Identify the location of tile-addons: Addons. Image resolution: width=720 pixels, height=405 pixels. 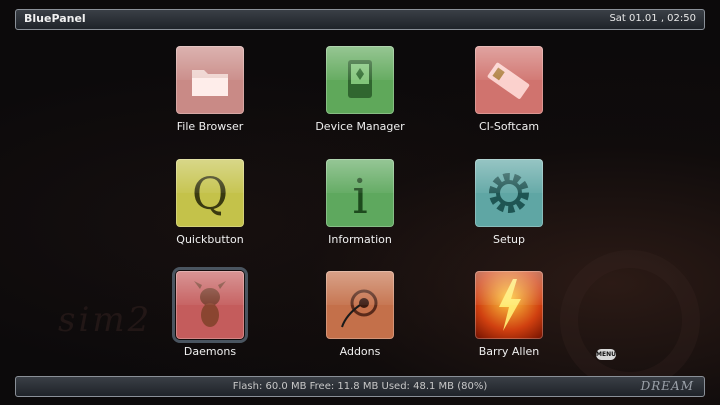
(360, 314).